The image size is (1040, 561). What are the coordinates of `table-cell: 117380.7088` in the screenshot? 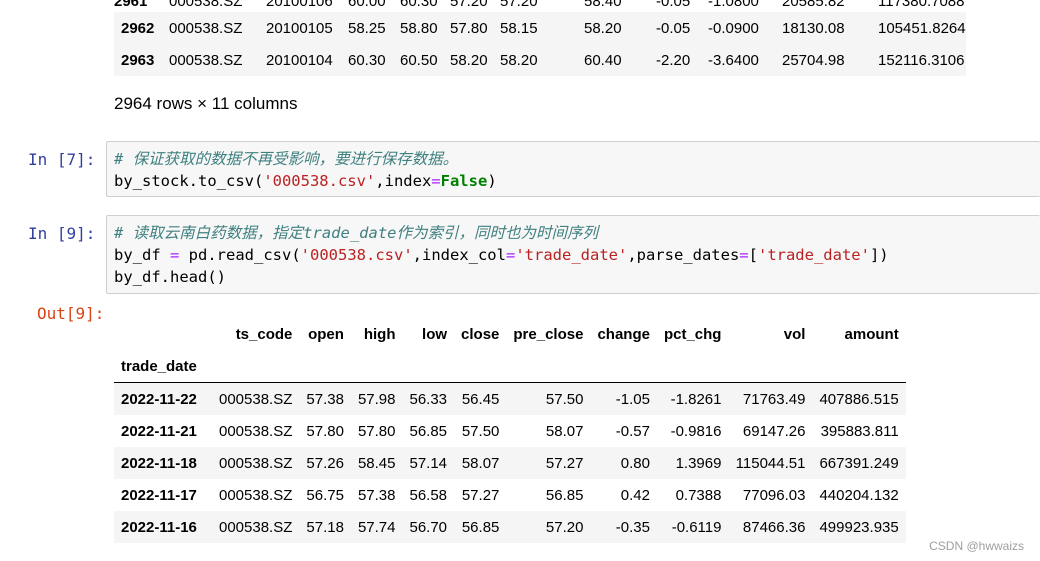 It's located at (921, 5).